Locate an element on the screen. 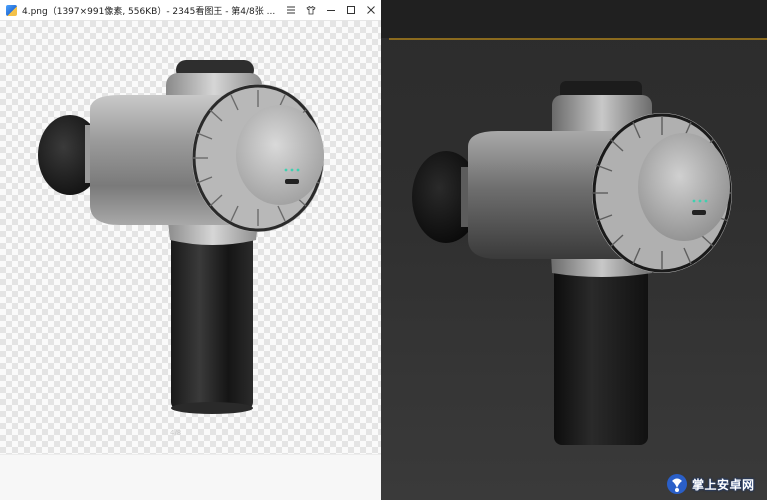 This screenshot has width=767, height=500. wm-logo-icon is located at coordinates (677, 484).